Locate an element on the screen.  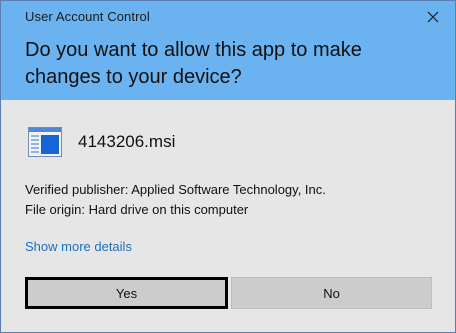
installer-window-icon is located at coordinates (45, 142).